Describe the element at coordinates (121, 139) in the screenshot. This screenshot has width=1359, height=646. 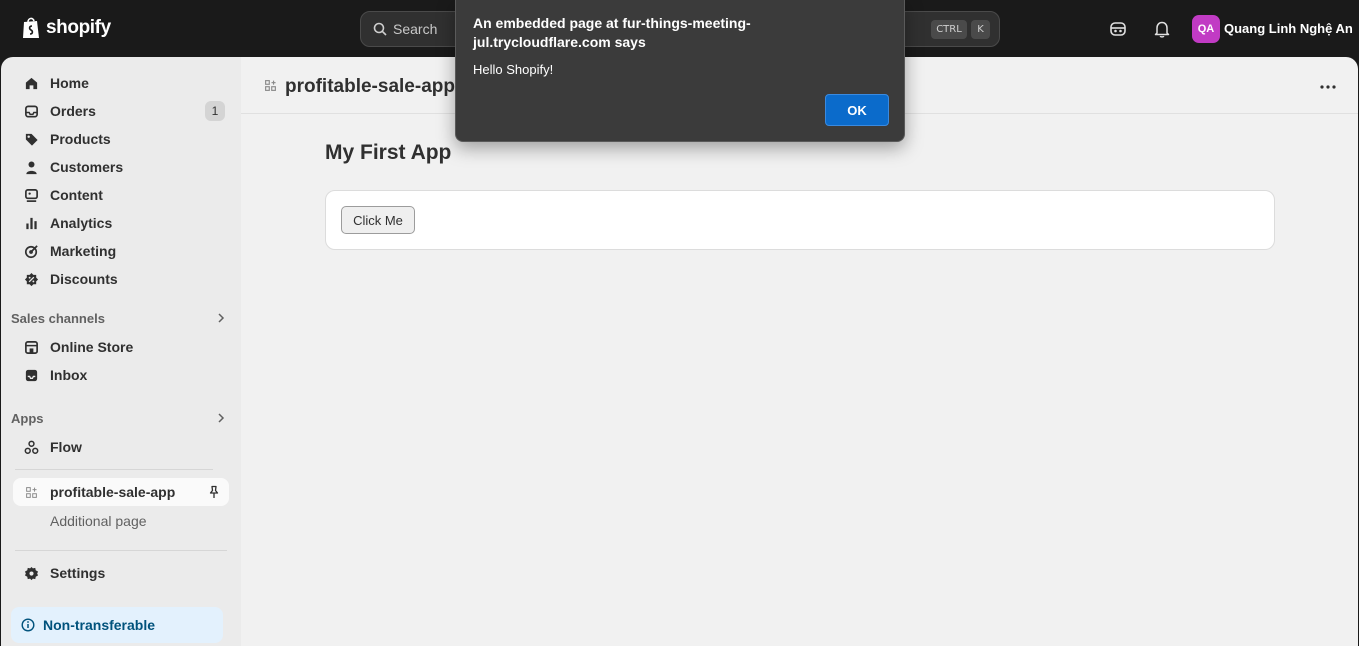
I see `sidebar-item-products: Products` at that location.